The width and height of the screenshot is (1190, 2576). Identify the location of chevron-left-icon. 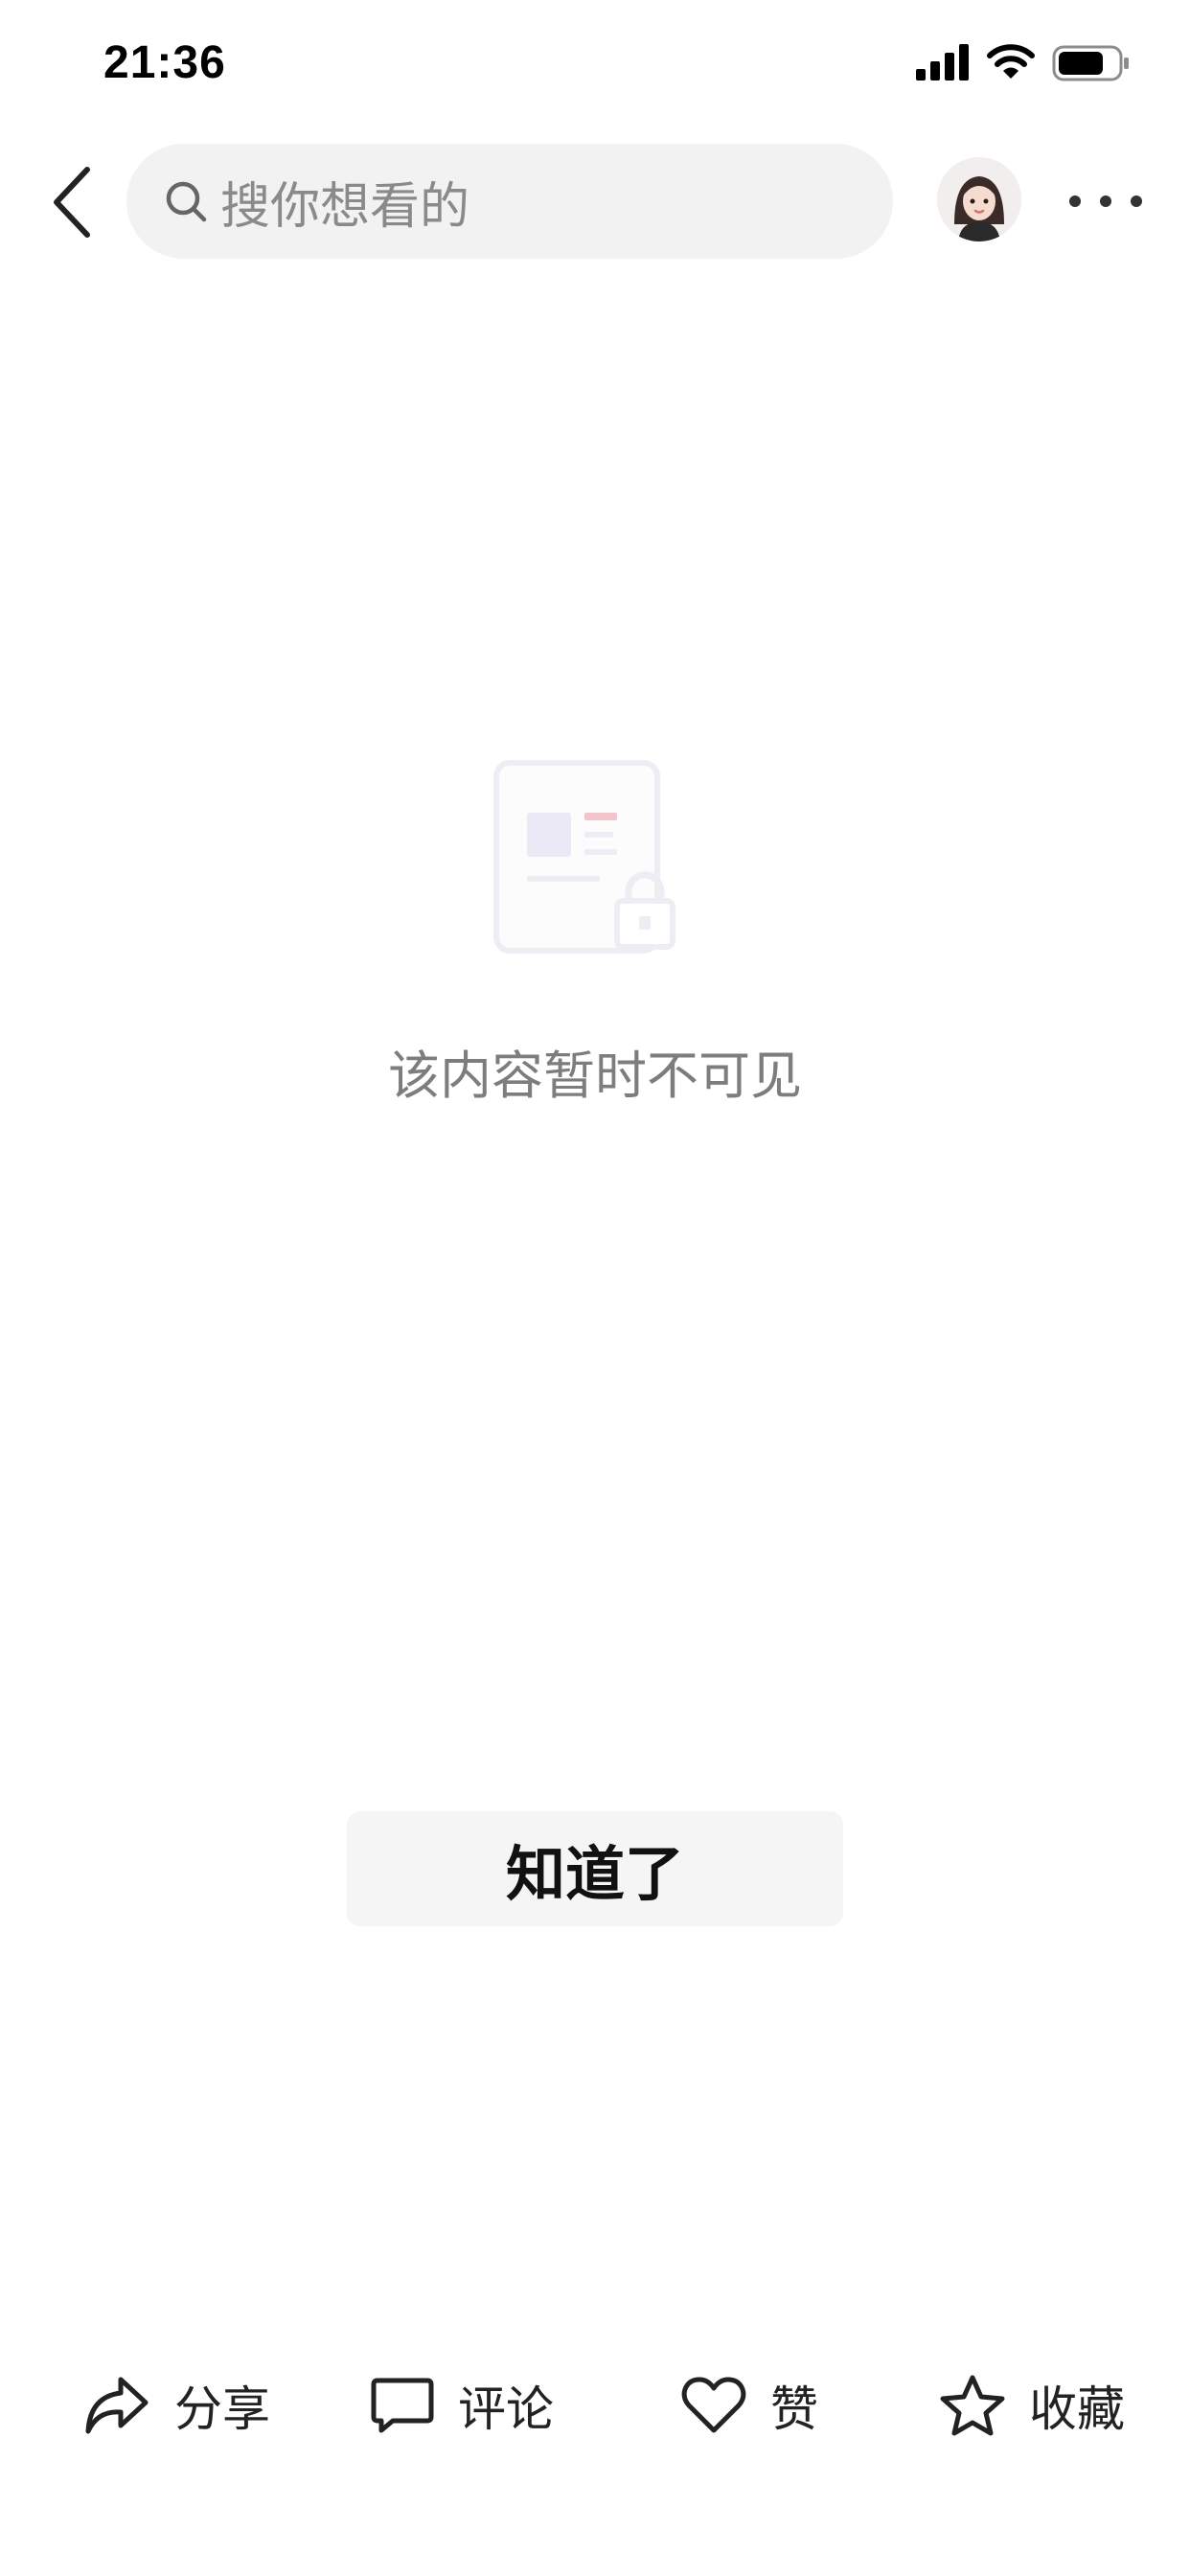
(72, 202).